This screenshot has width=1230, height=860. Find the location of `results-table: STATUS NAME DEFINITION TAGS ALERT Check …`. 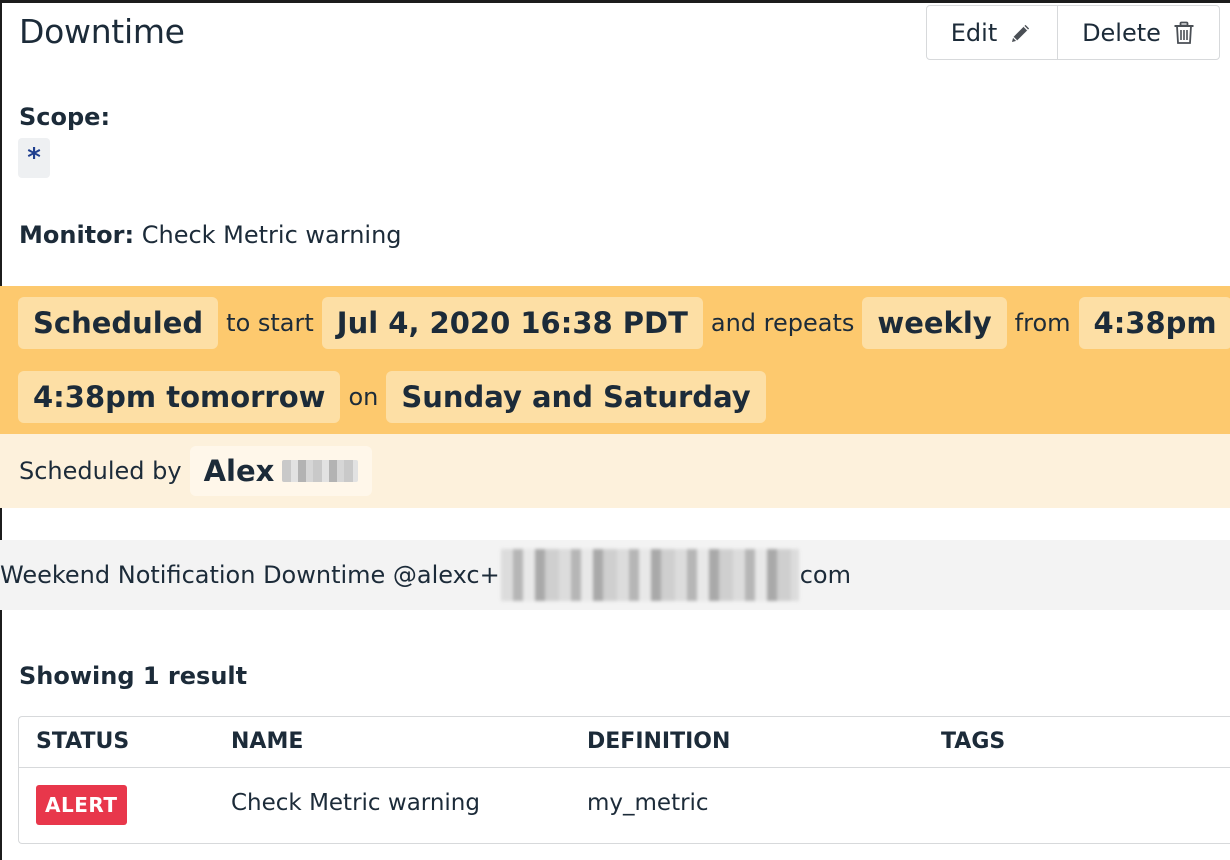

results-table: STATUS NAME DEFINITION TAGS ALERT Check … is located at coordinates (624, 780).